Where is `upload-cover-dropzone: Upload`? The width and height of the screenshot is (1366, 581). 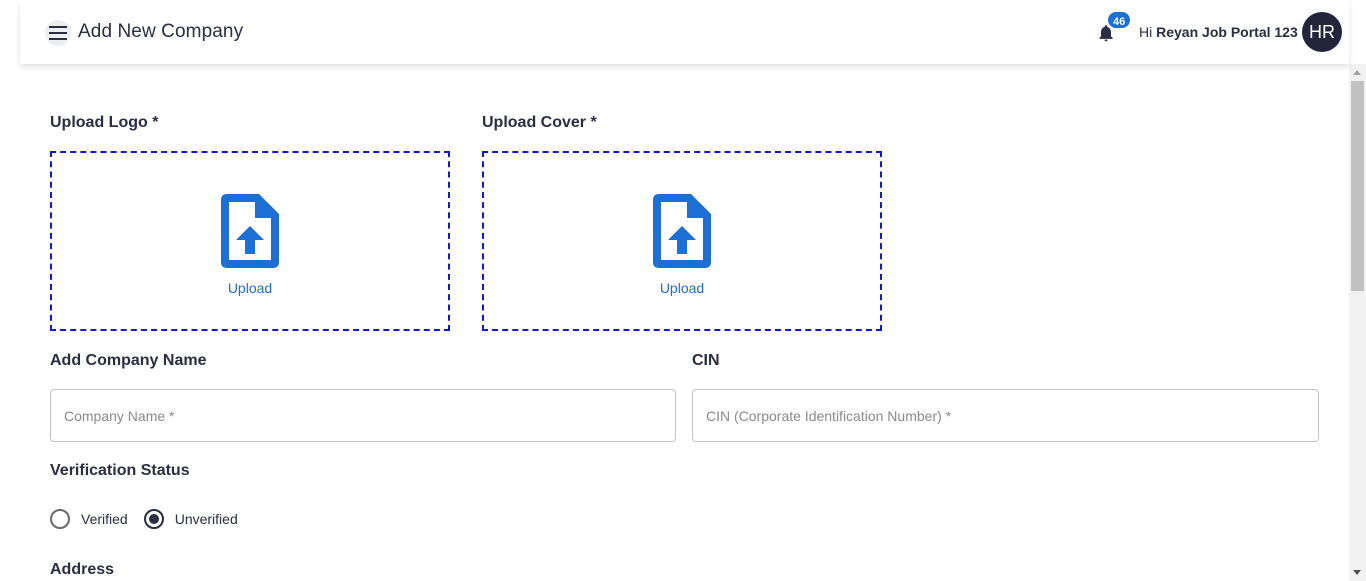
upload-cover-dropzone: Upload is located at coordinates (682, 241).